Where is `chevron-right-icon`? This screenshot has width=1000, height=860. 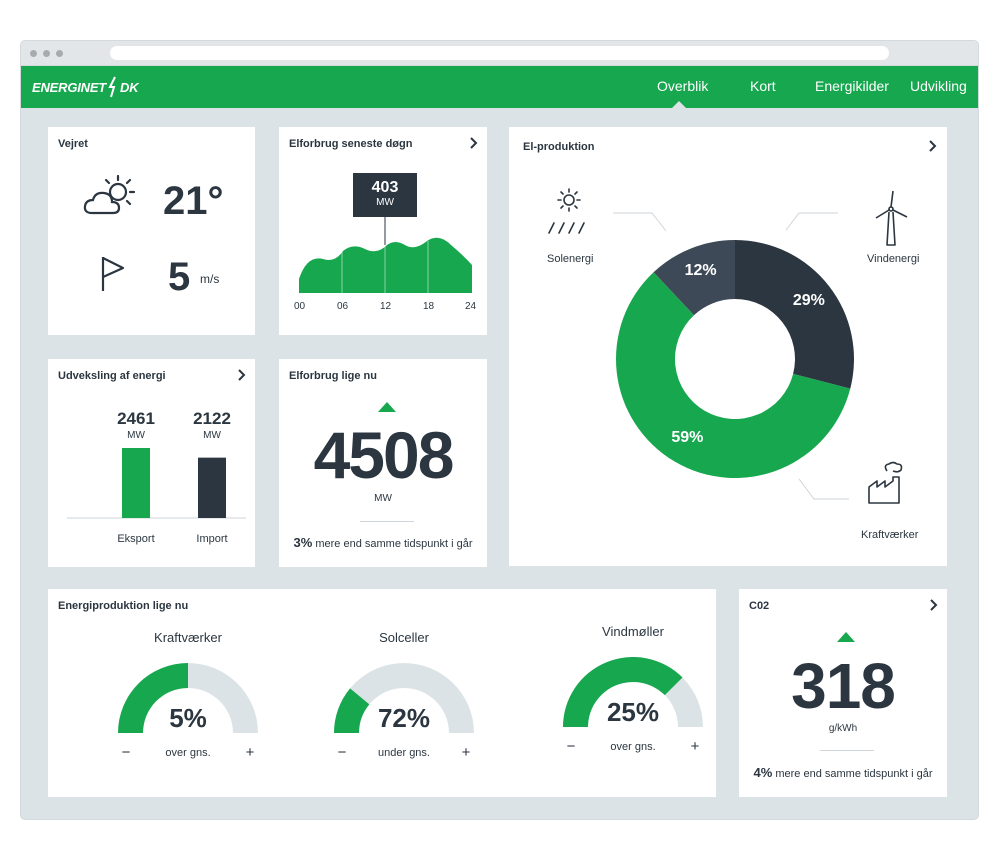
chevron-right-icon is located at coordinates (934, 605).